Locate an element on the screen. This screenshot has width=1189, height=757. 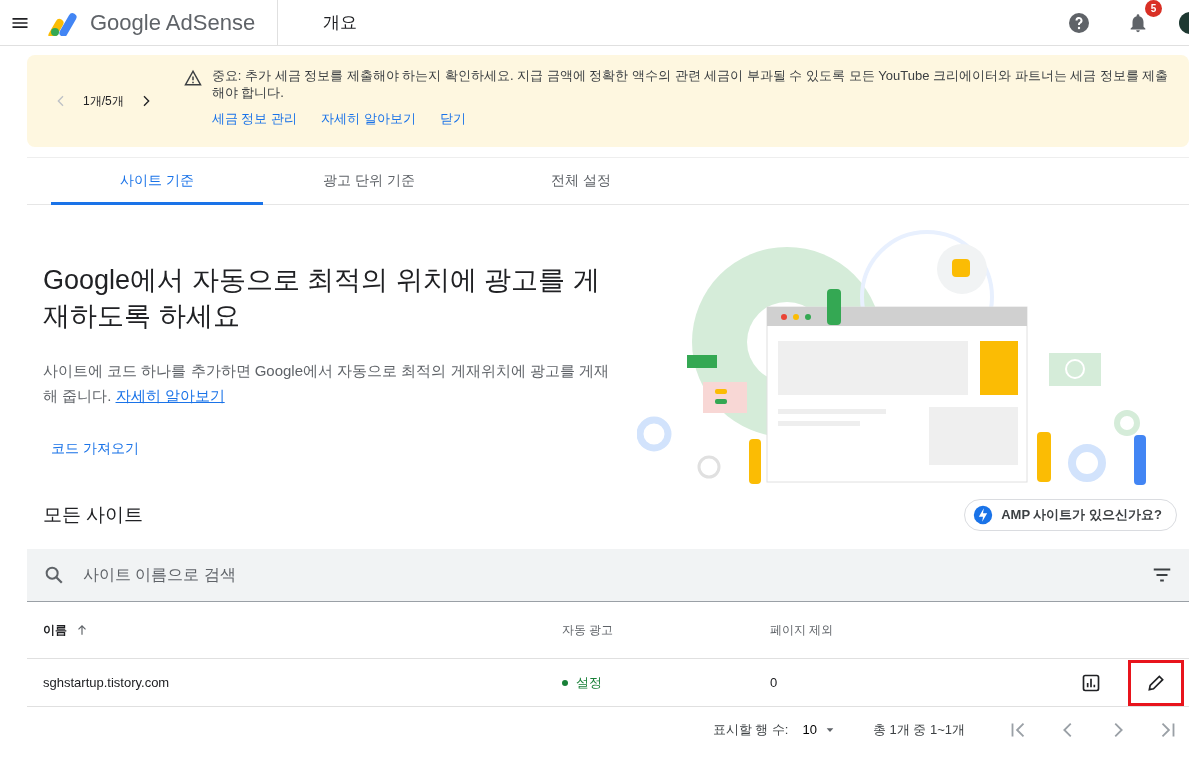
page-range: 총 1개 중 1~1개 is located at coordinates (918, 729).